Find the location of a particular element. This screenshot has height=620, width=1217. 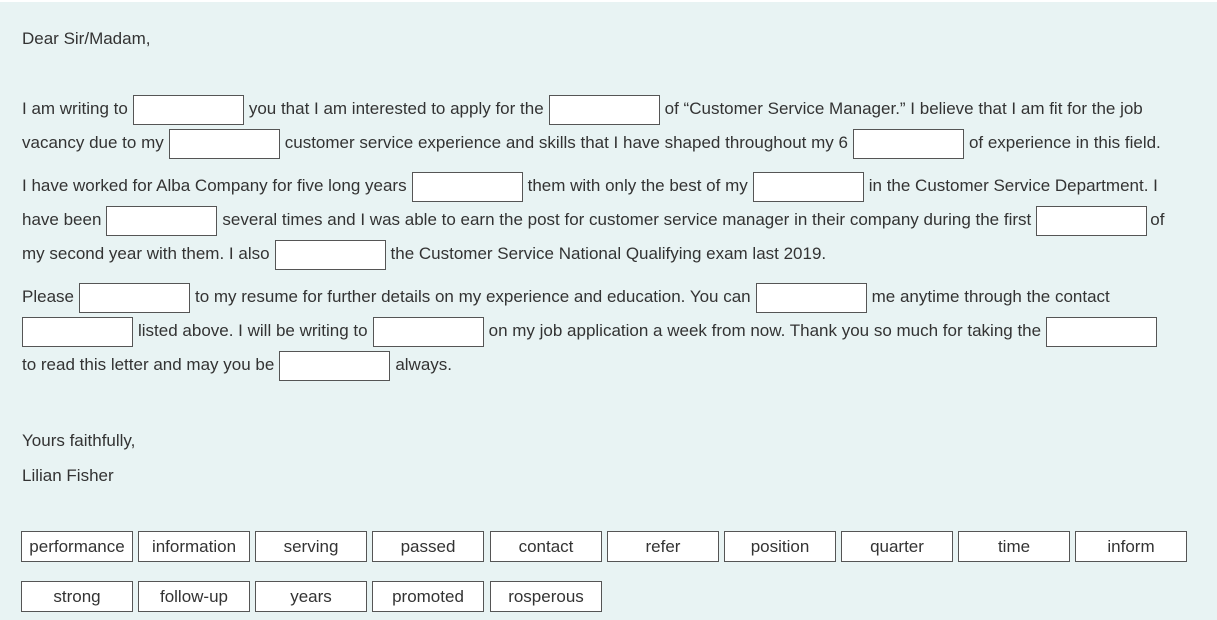

text-segment: them with only the best of my is located at coordinates (637, 185).